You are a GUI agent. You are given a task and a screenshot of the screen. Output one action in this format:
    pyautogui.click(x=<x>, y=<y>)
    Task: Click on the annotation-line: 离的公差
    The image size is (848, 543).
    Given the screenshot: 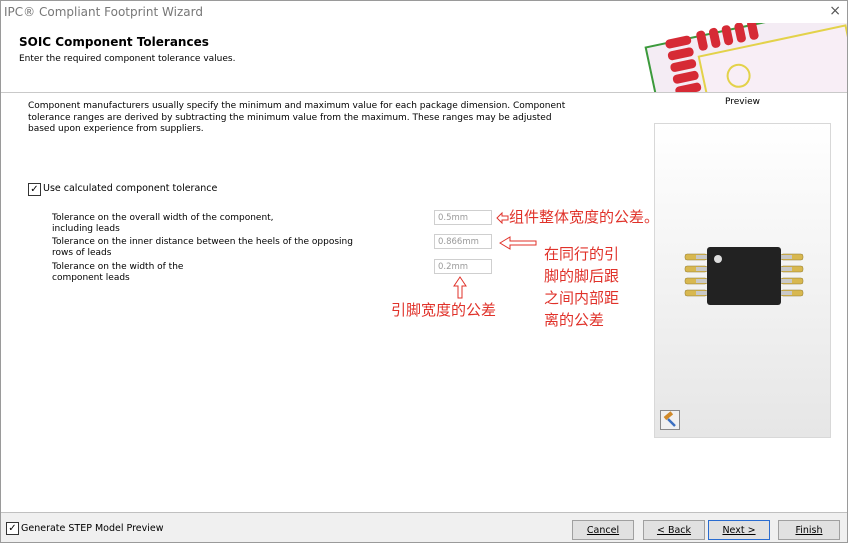 What is the action you would take?
    pyautogui.click(x=574, y=320)
    